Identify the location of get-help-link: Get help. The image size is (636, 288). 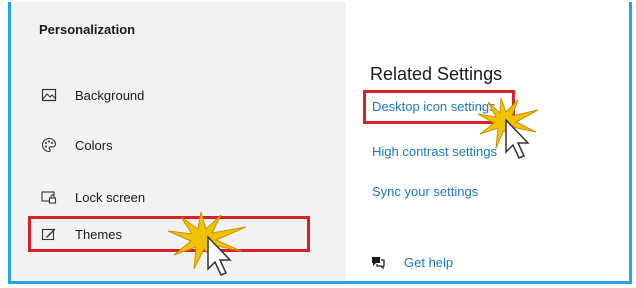
(411, 262).